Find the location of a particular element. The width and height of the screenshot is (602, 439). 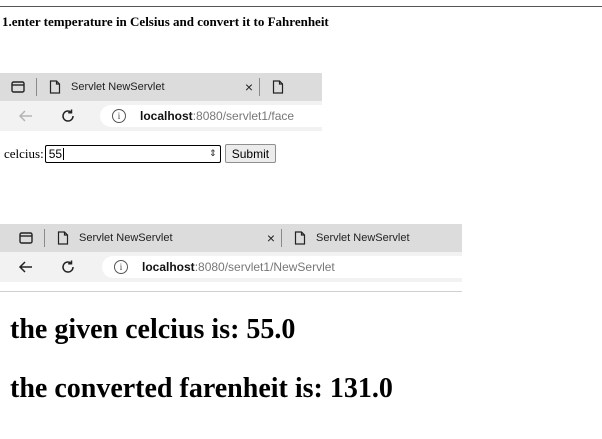

tab-bar: Servlet NewServlet × Servlet NewServlet is located at coordinates (231, 238).